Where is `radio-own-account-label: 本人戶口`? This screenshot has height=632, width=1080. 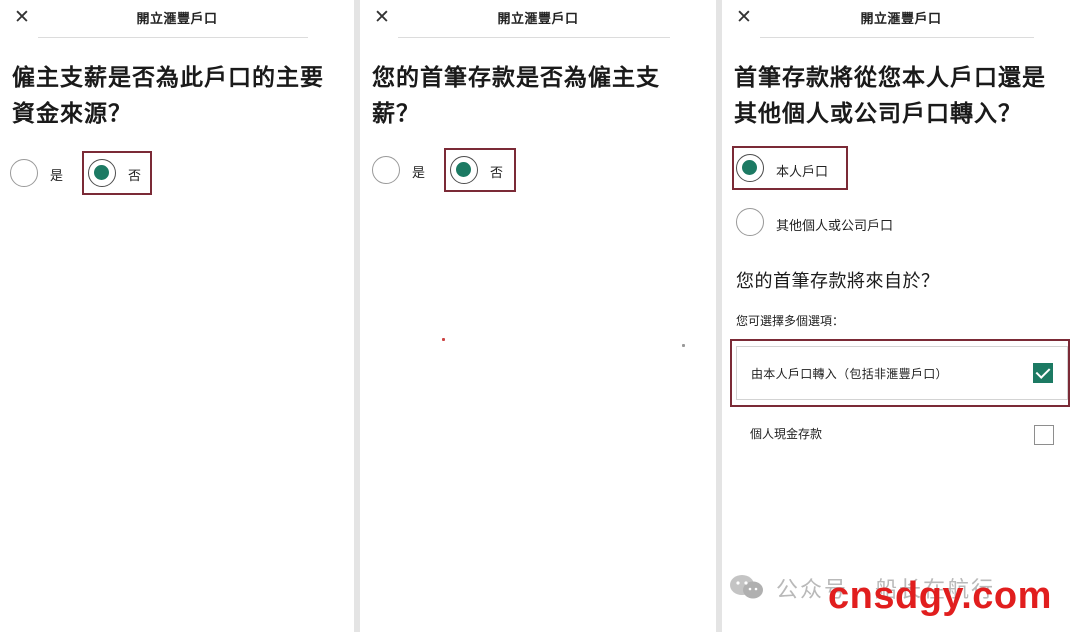 radio-own-account-label: 本人戶口 is located at coordinates (802, 172).